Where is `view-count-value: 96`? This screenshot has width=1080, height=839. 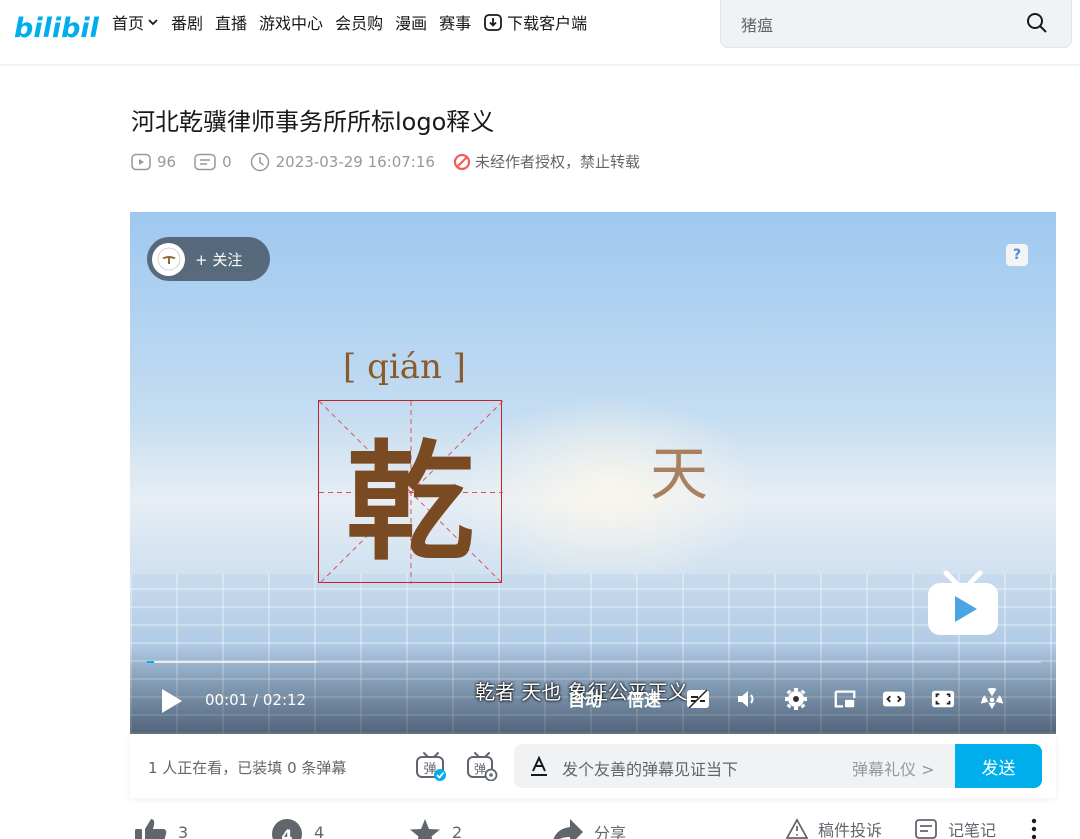 view-count-value: 96 is located at coordinates (167, 161).